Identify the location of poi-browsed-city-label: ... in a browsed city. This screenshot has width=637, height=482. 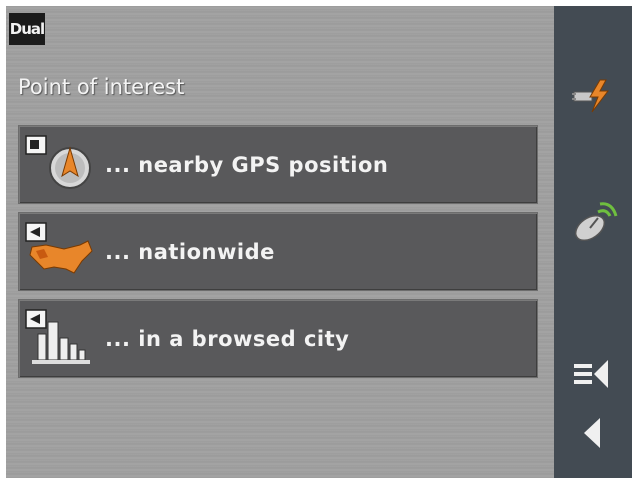
(227, 339).